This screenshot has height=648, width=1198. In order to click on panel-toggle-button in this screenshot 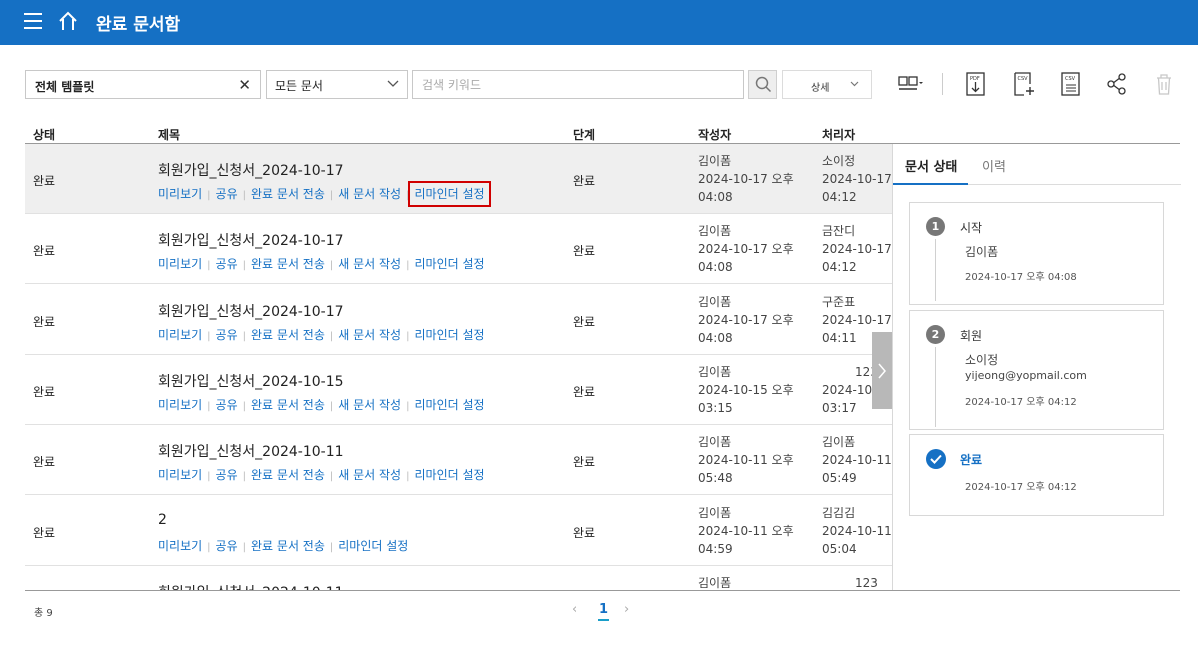, I will do `click(882, 370)`.